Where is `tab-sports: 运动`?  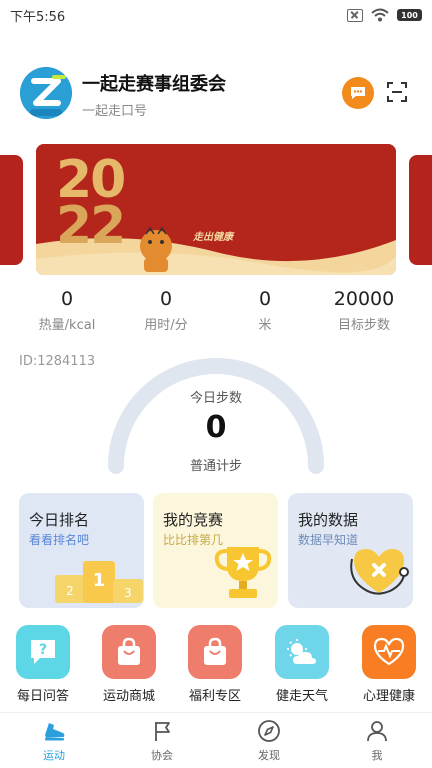
tab-sports: 运动 is located at coordinates (54, 741).